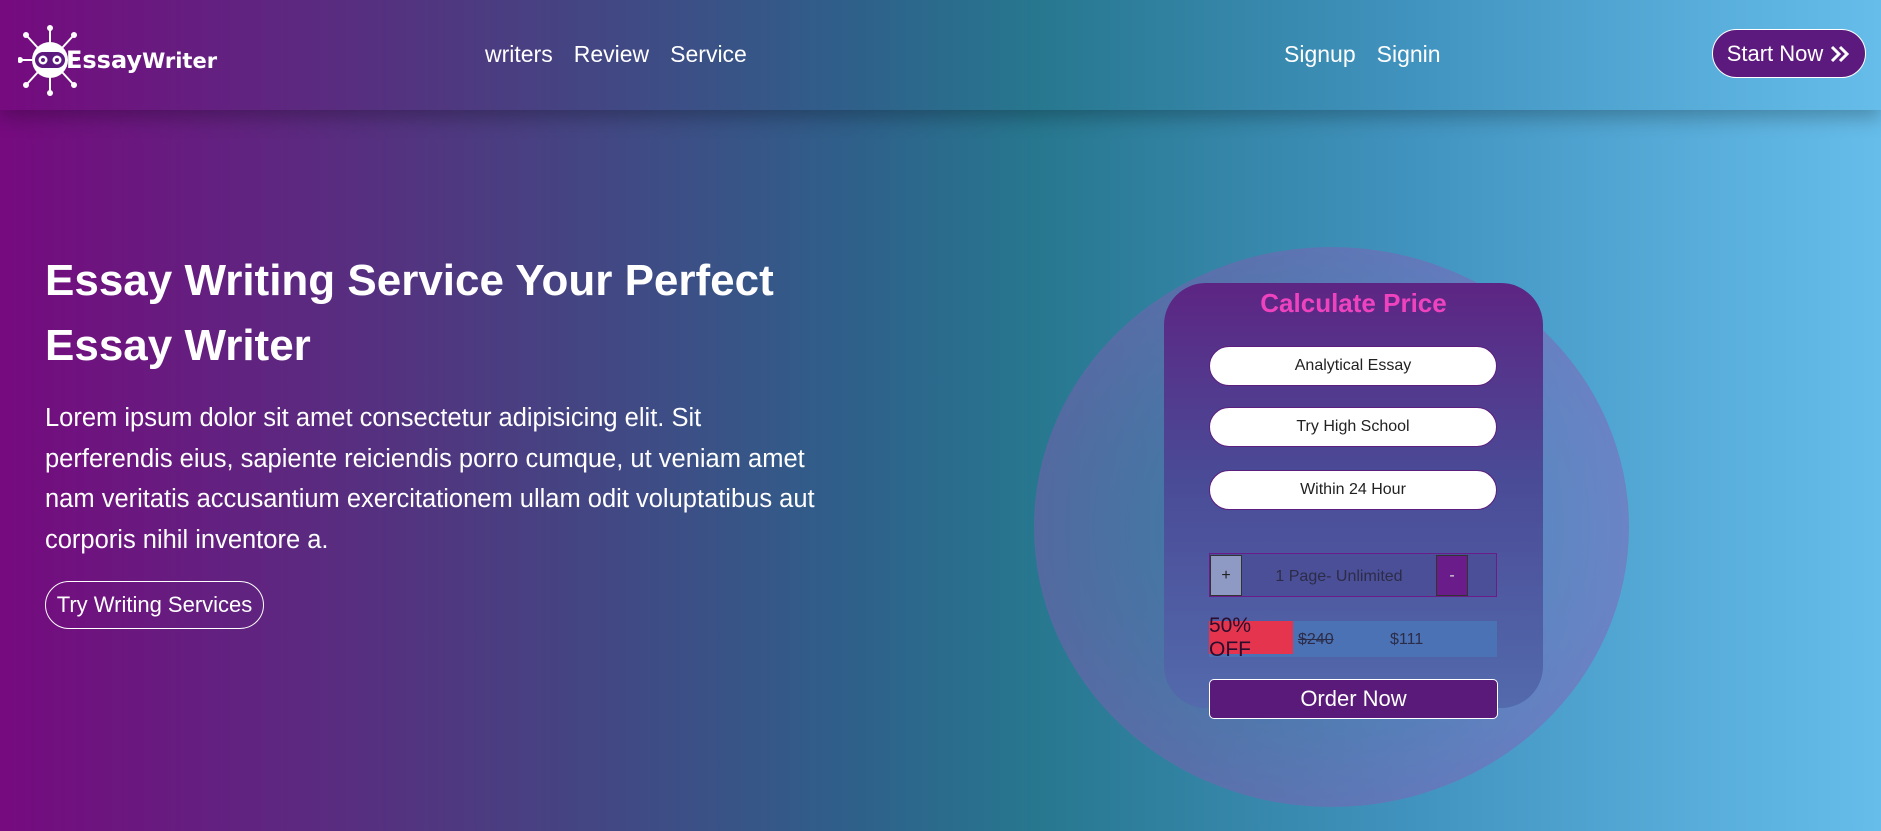 This screenshot has height=831, width=1881. What do you see at coordinates (1316, 639) in the screenshot?
I see `original-price: $240` at bounding box center [1316, 639].